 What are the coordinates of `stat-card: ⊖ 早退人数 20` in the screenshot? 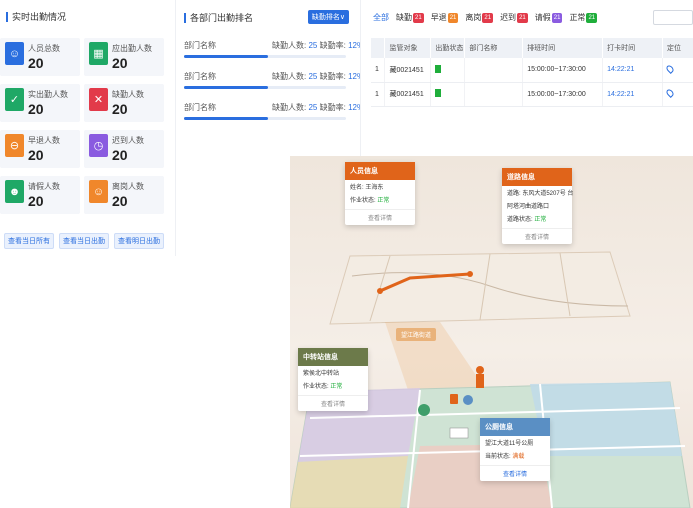 It's located at (40, 149).